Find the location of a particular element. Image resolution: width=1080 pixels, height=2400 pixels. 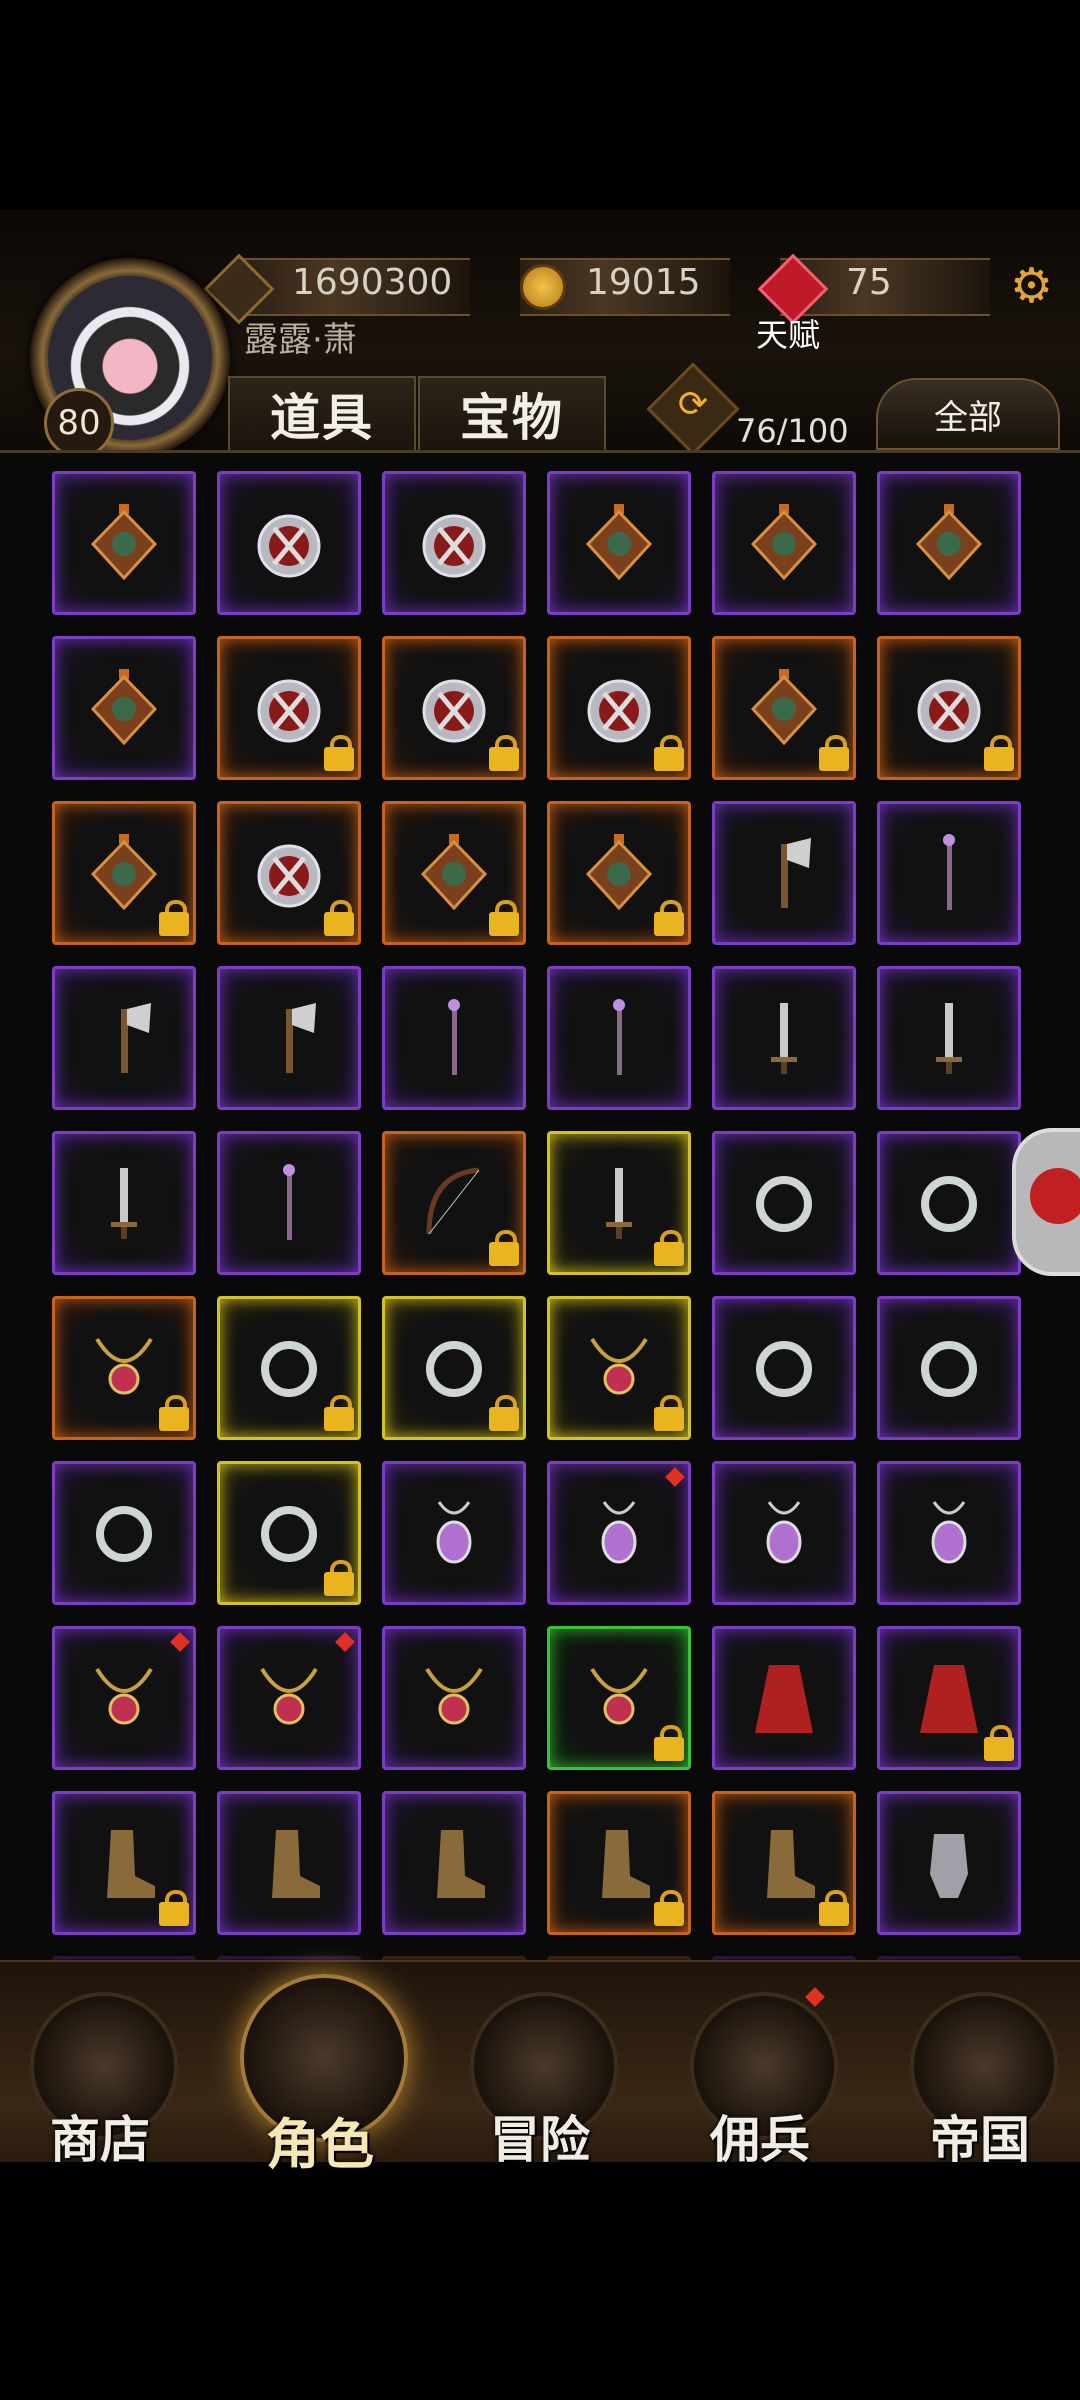

flower-necklace-icon is located at coordinates (289, 1698).